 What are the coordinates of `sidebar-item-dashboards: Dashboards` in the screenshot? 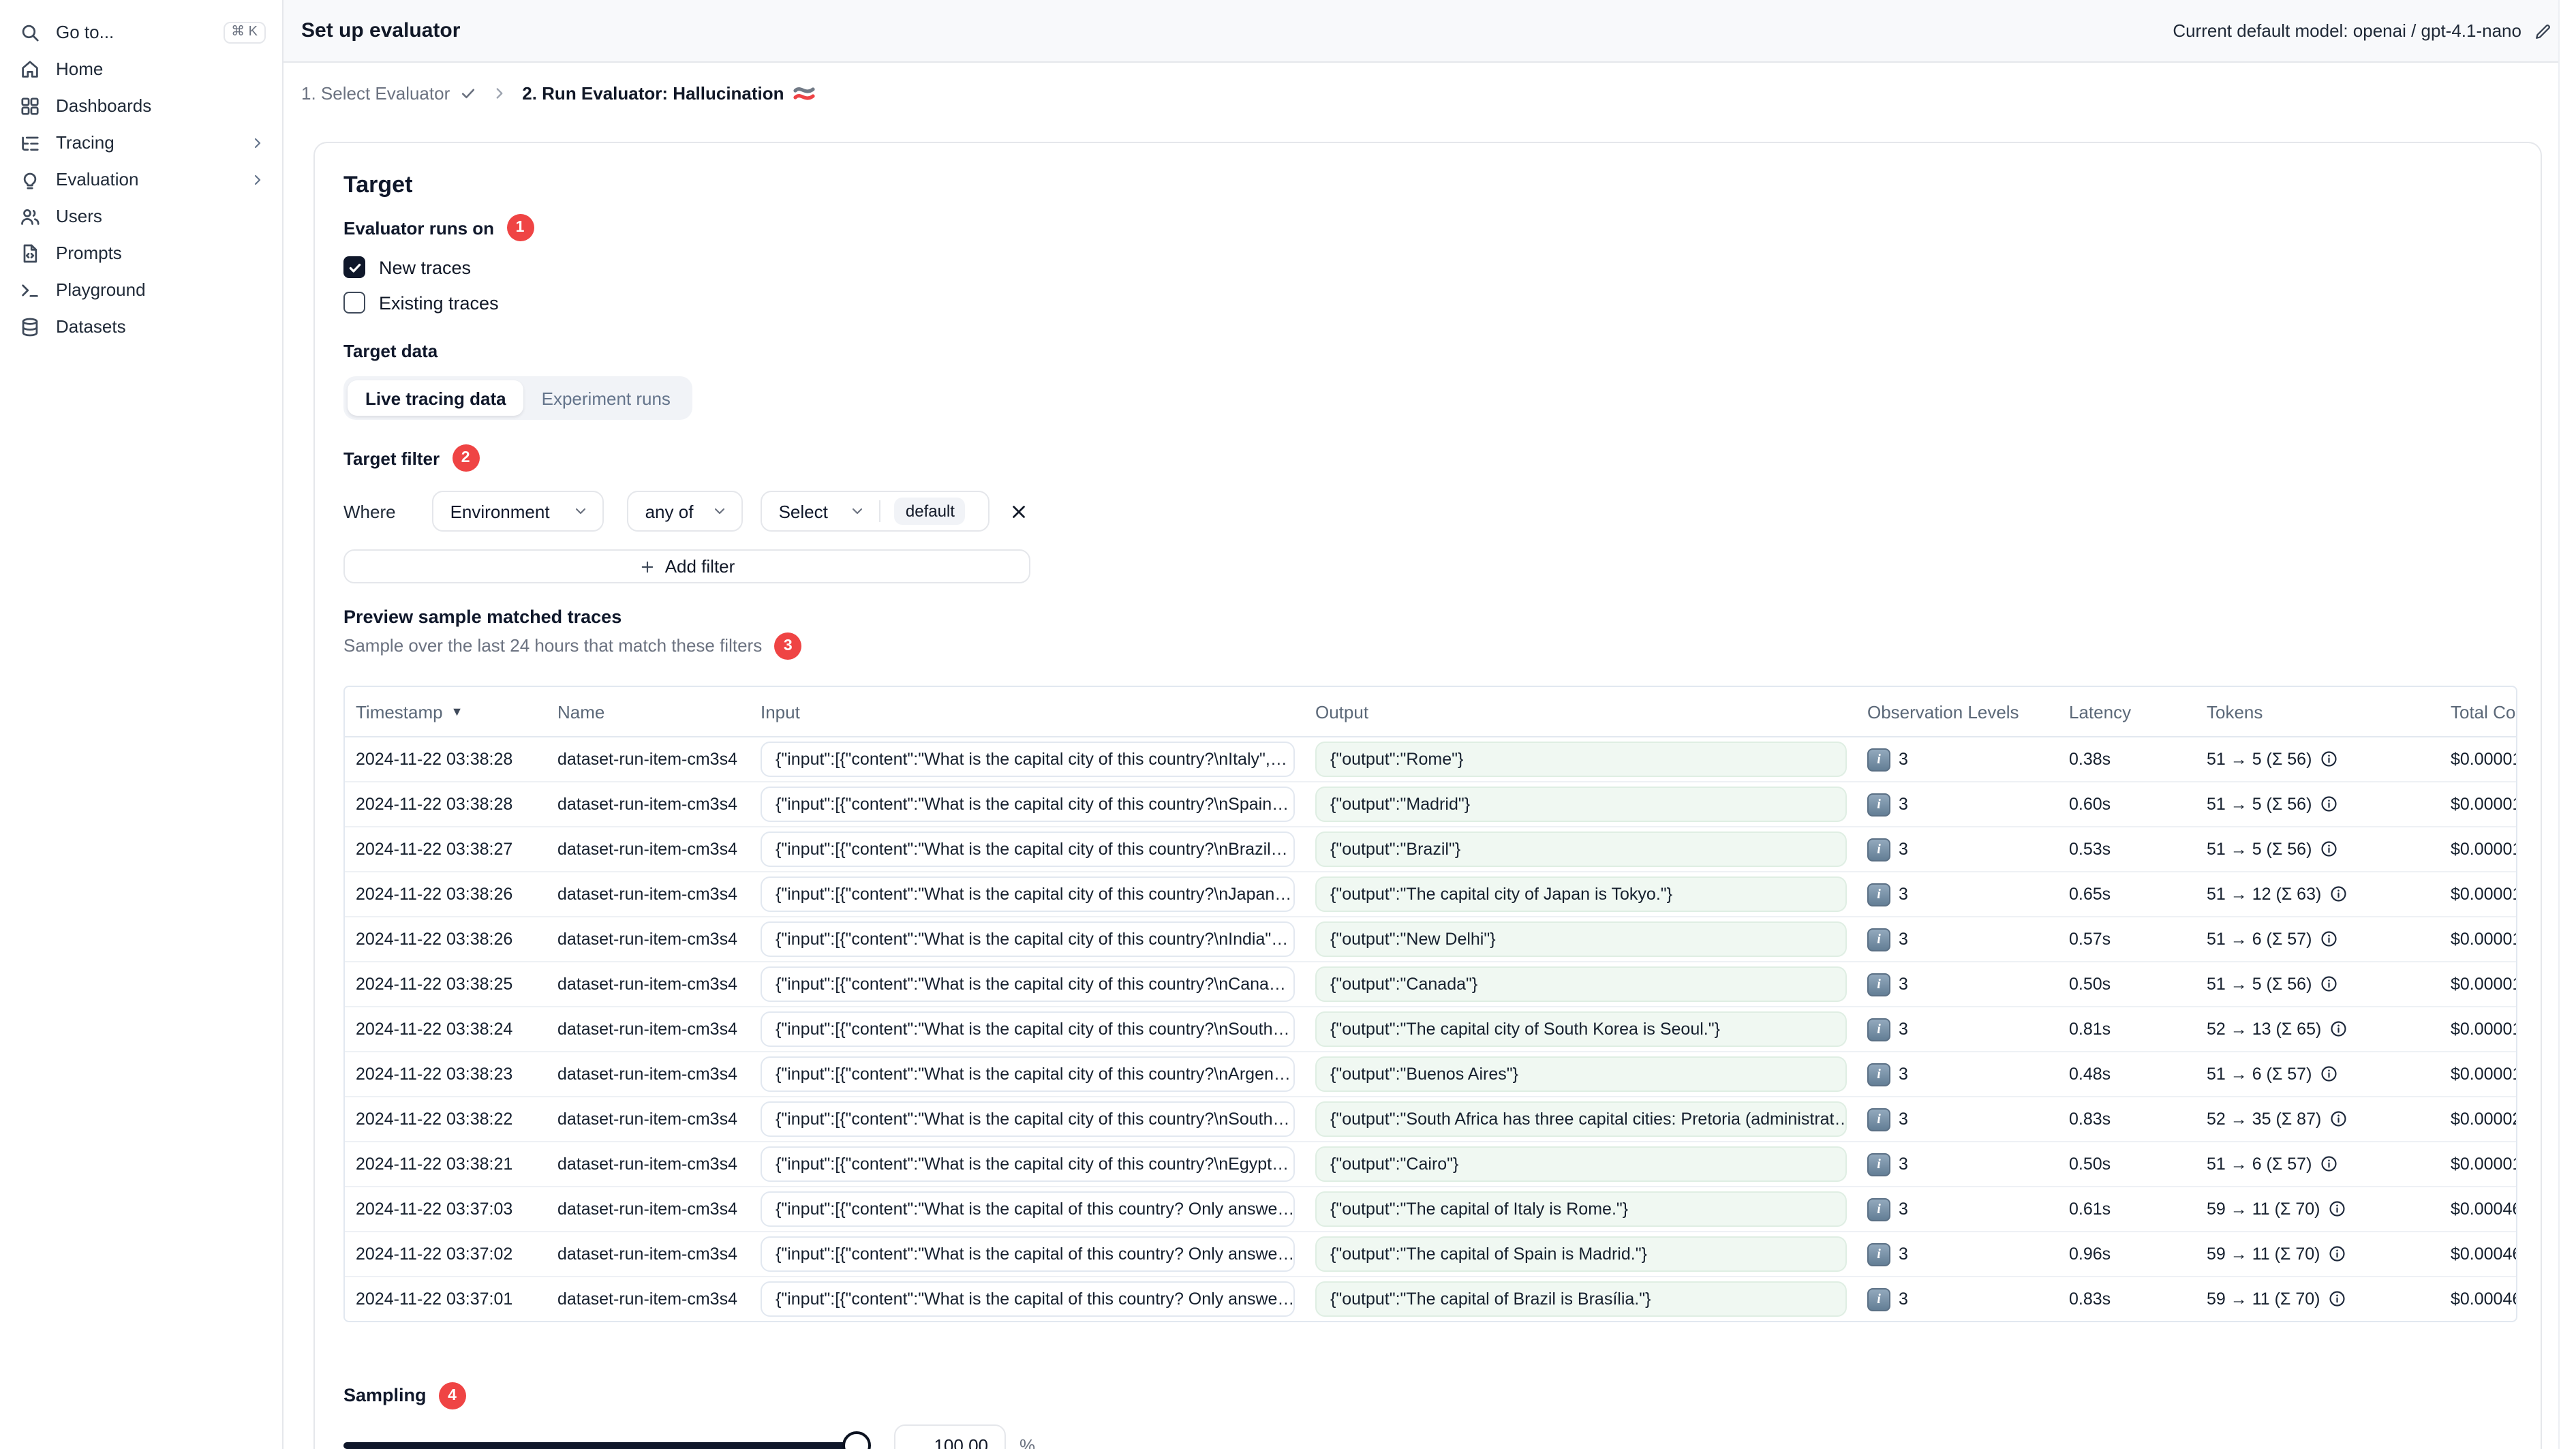 It's located at (141, 105).